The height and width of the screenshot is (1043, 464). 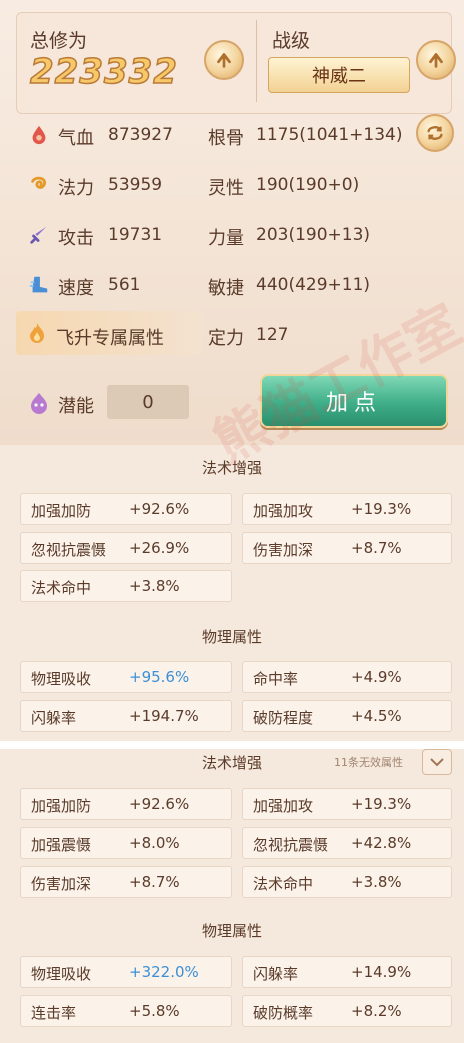 I want to click on attr-cell: 闪躲率 +194.7%, so click(x=126, y=716).